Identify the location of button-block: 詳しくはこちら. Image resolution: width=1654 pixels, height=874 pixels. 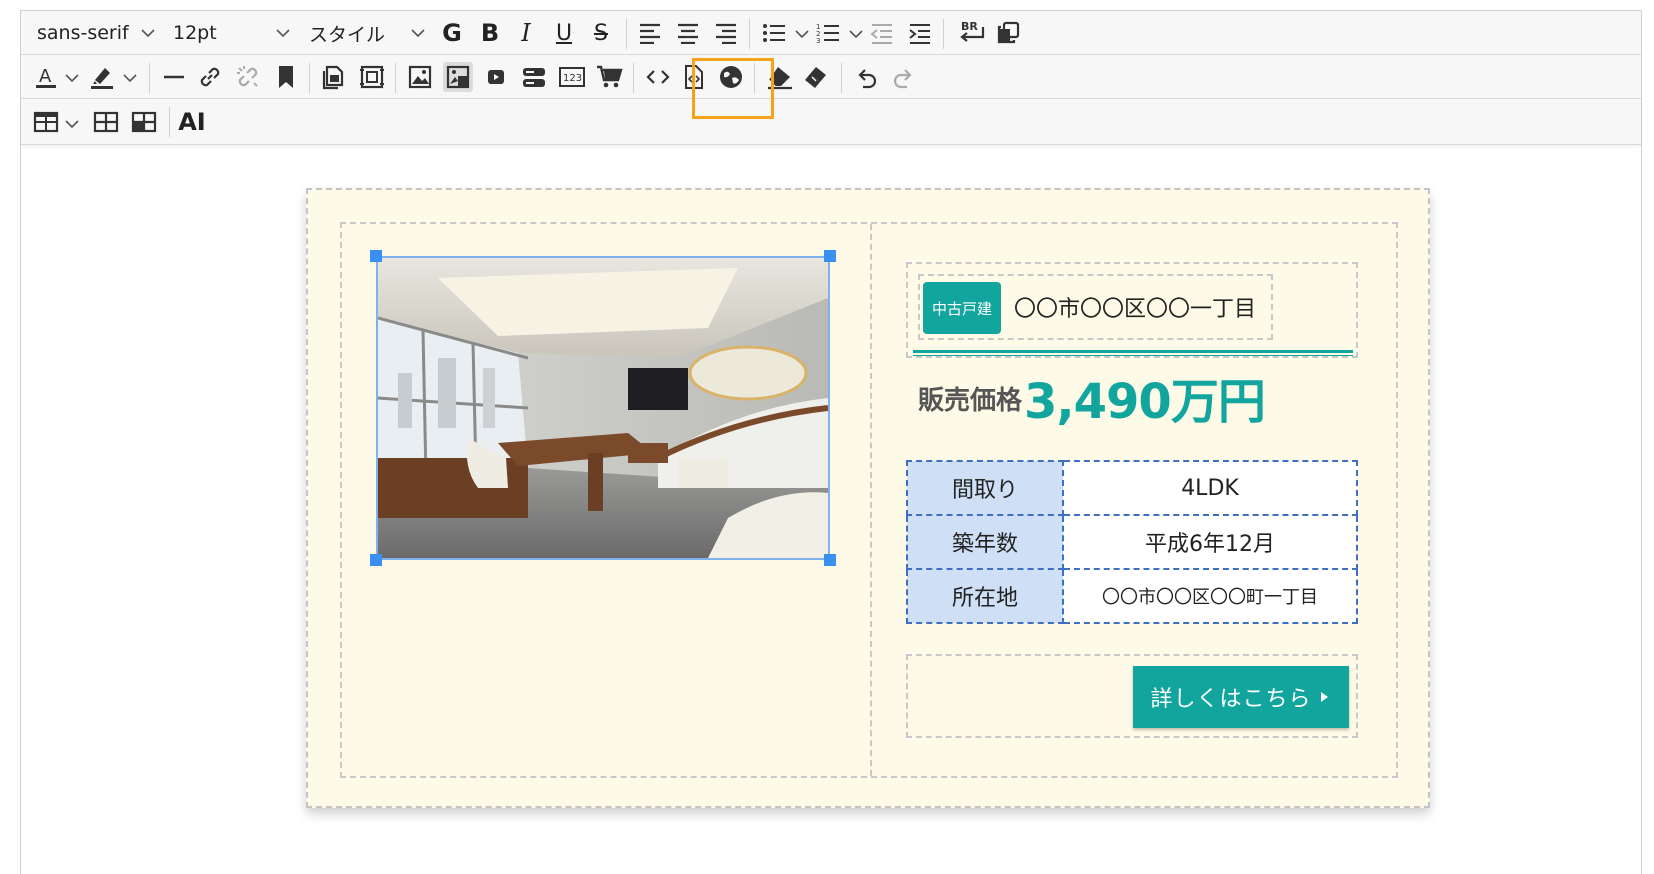
(1132, 696).